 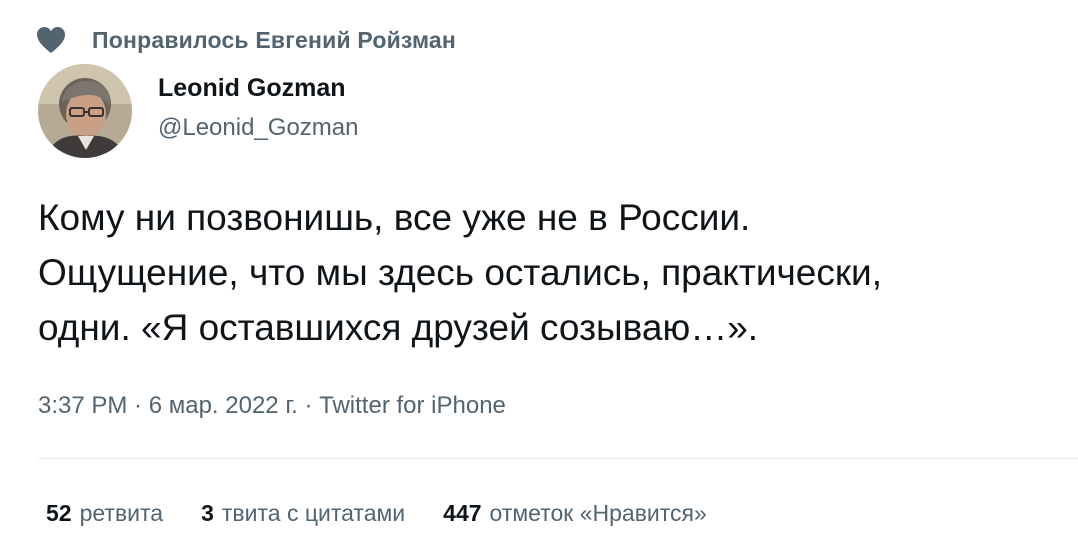 I want to click on likes-count: 447, so click(x=462, y=513).